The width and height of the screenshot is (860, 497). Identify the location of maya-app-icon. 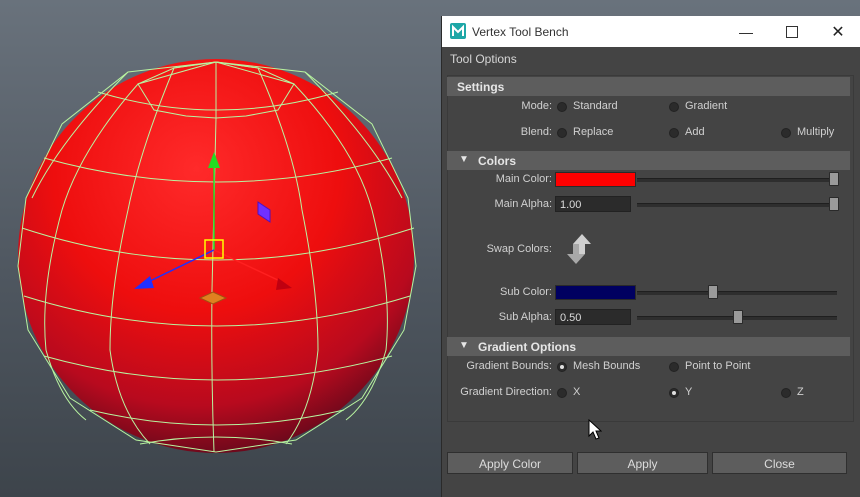
(458, 31).